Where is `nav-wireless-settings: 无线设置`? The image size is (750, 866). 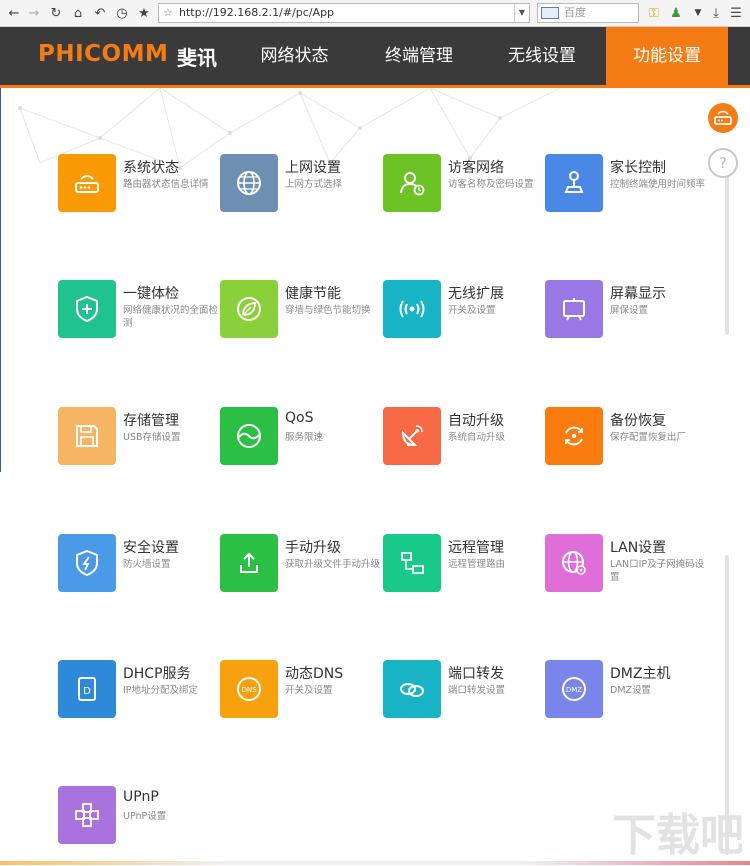
nav-wireless-settings: 无线设置 is located at coordinates (542, 56).